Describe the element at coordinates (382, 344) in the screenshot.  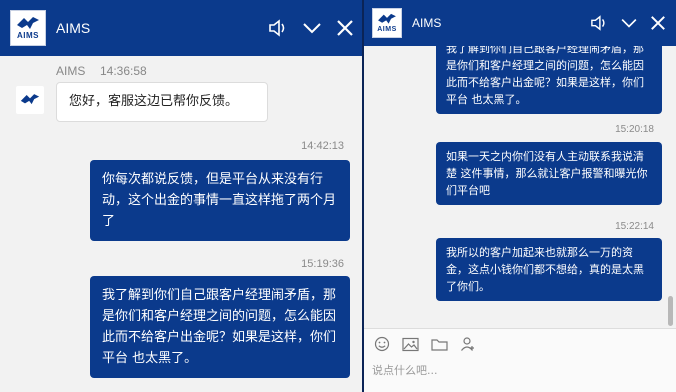
I see `emoji-icon` at that location.